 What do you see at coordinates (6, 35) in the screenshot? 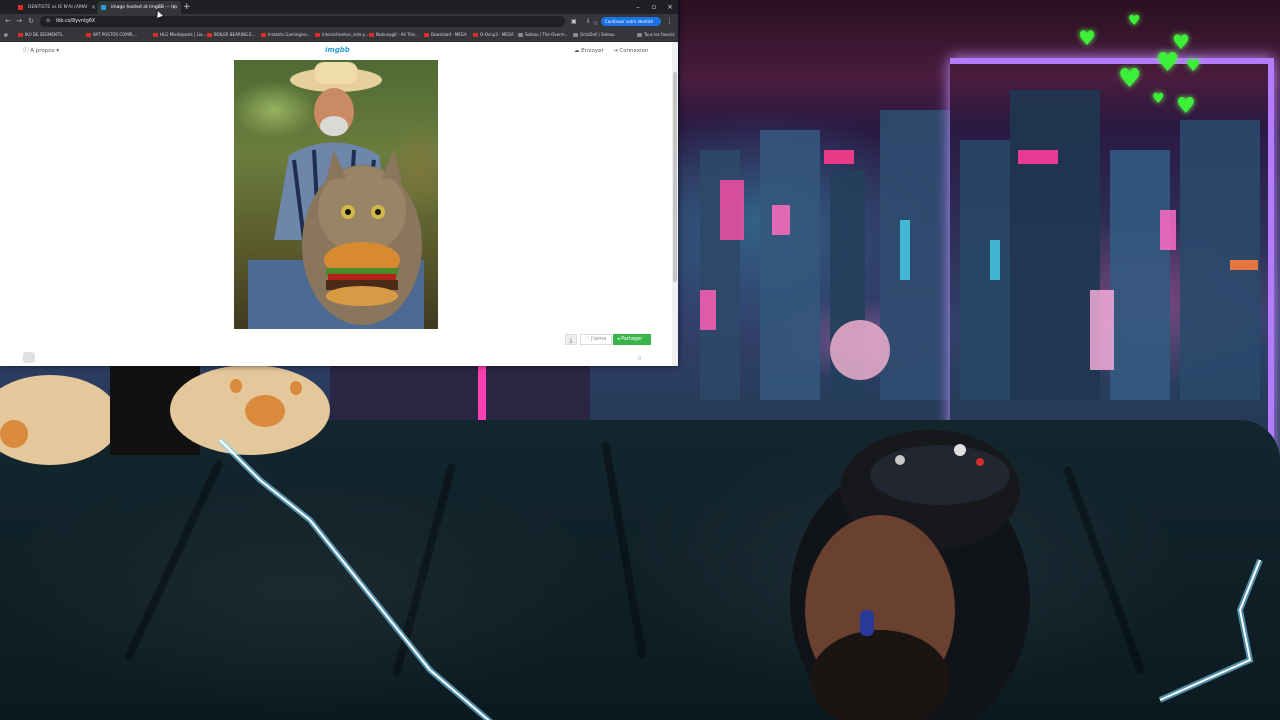
I see `apps-icon: ▦` at bounding box center [6, 35].